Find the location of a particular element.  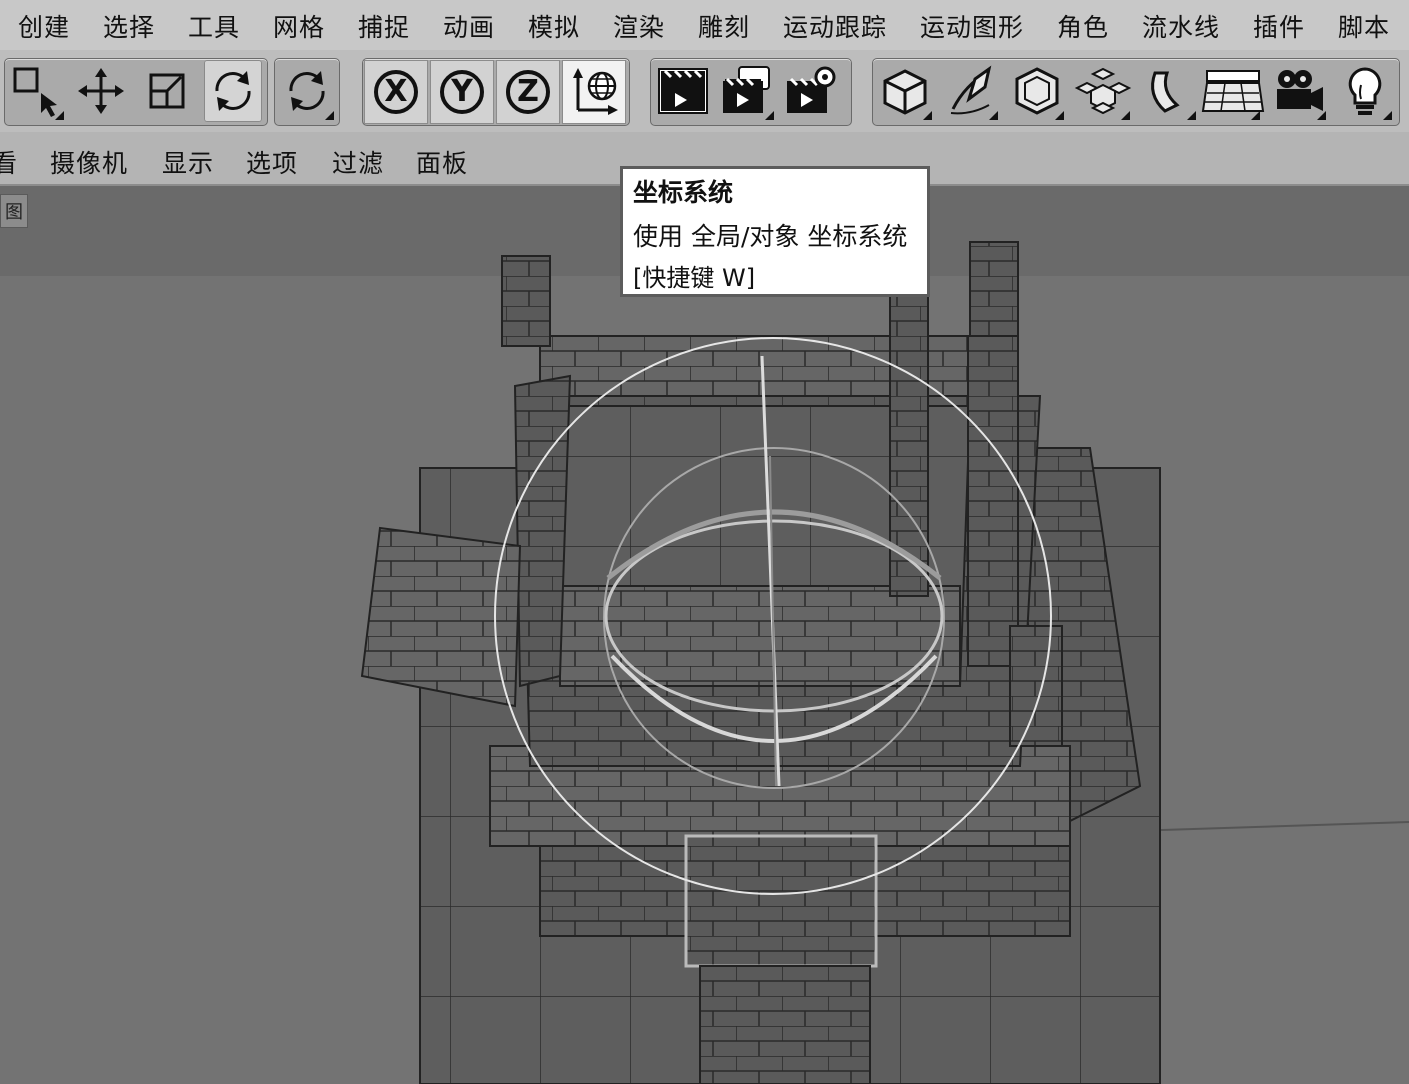

clapperboard-picture-icon is located at coordinates (746, 89).